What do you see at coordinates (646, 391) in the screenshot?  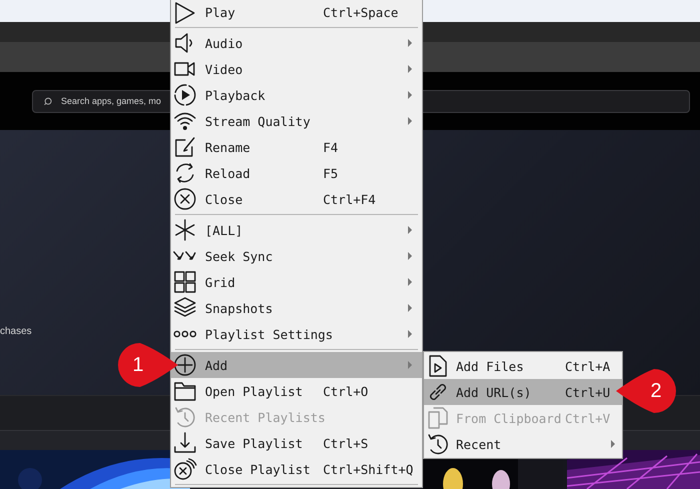 I see `callout-marker: 2` at bounding box center [646, 391].